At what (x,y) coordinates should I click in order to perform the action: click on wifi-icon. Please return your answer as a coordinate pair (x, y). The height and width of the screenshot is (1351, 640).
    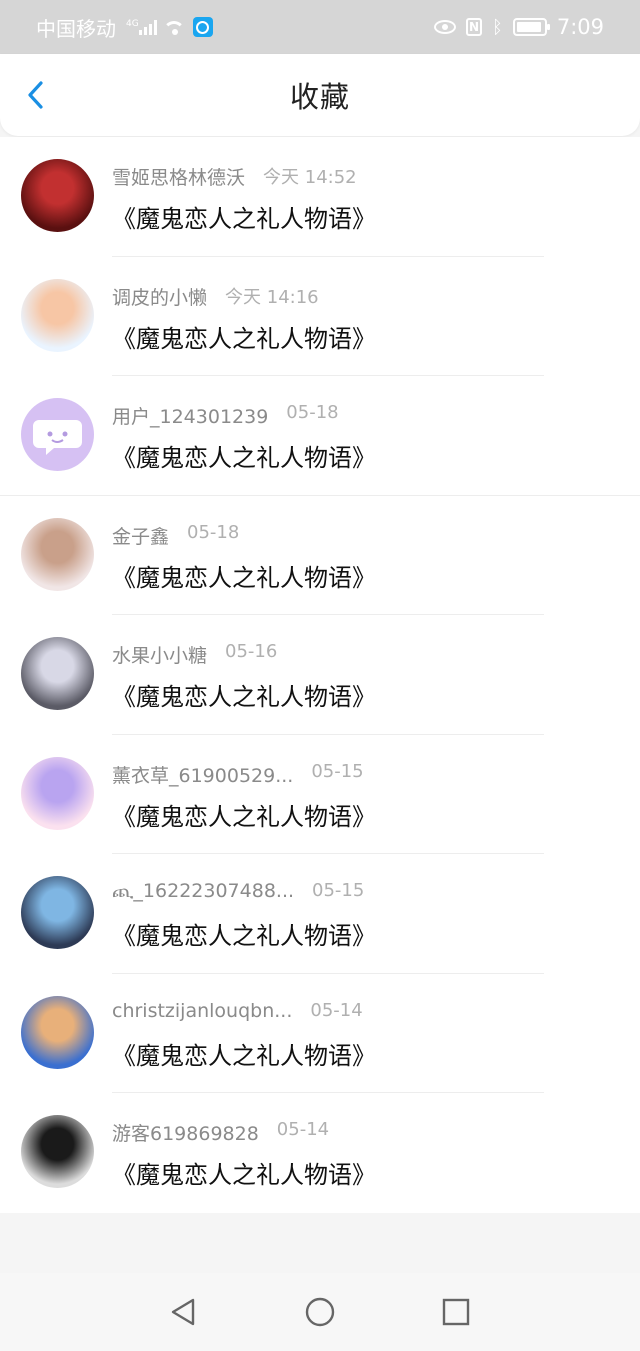
    Looking at the image, I should click on (174, 27).